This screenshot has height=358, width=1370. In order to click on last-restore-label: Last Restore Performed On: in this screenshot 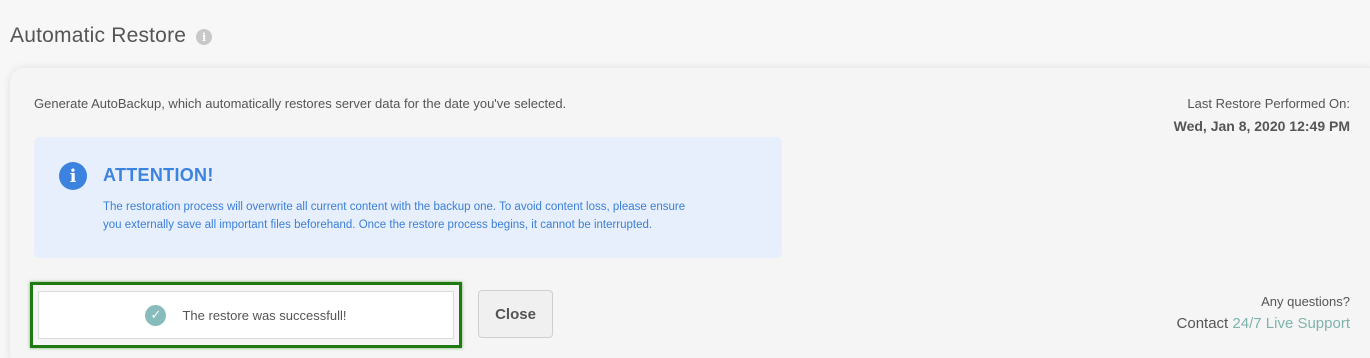, I will do `click(1268, 103)`.